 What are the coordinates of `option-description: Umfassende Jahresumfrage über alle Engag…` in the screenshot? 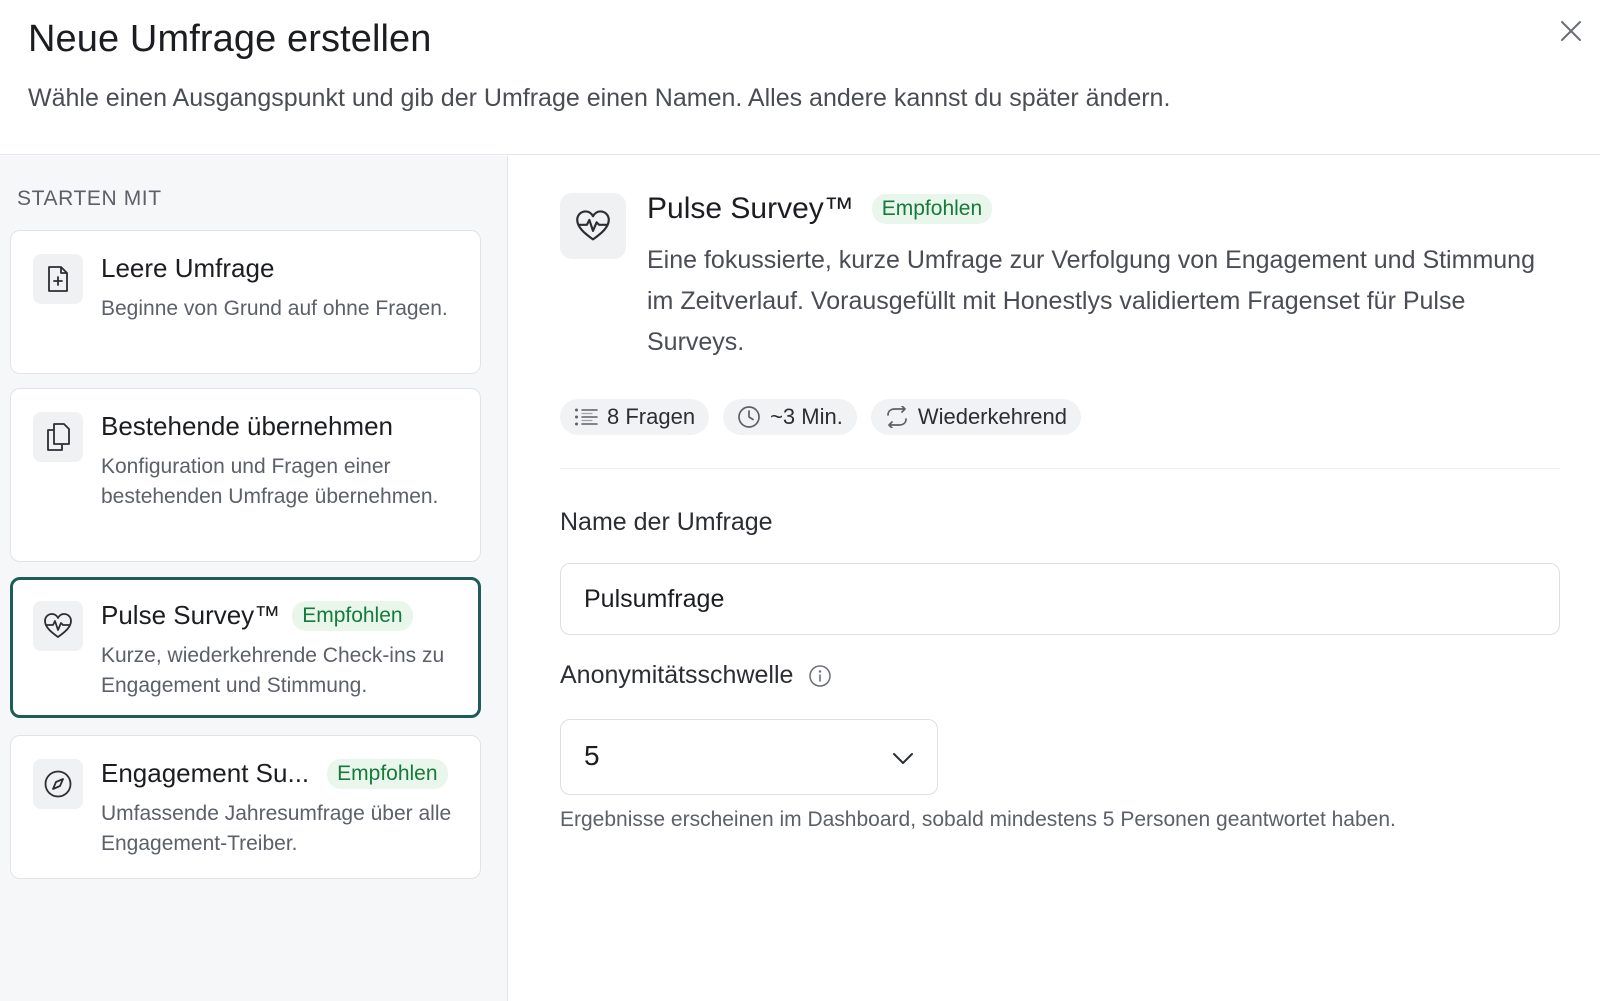 It's located at (276, 828).